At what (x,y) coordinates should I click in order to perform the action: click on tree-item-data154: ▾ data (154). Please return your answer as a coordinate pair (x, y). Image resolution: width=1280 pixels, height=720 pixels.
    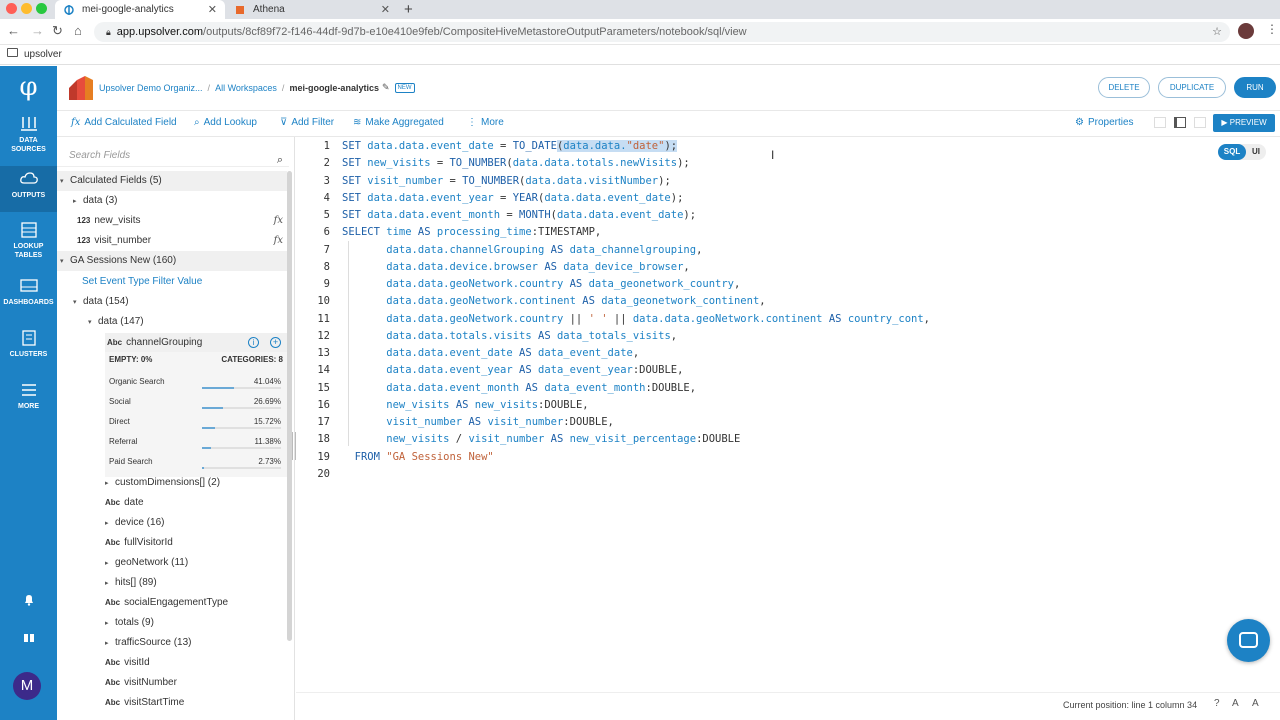
    Looking at the image, I should click on (172, 302).